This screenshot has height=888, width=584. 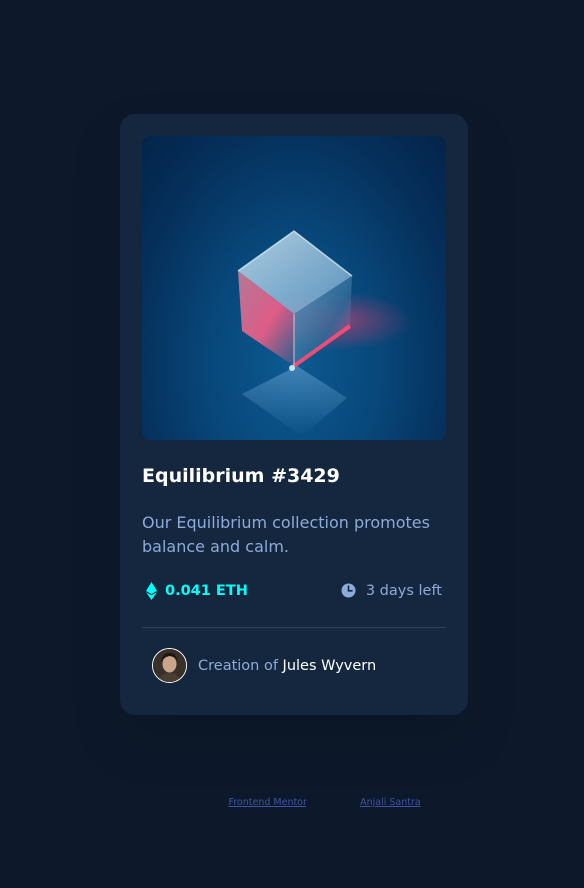 What do you see at coordinates (332, 802) in the screenshot?
I see `coded-prefix: . Coded by` at bounding box center [332, 802].